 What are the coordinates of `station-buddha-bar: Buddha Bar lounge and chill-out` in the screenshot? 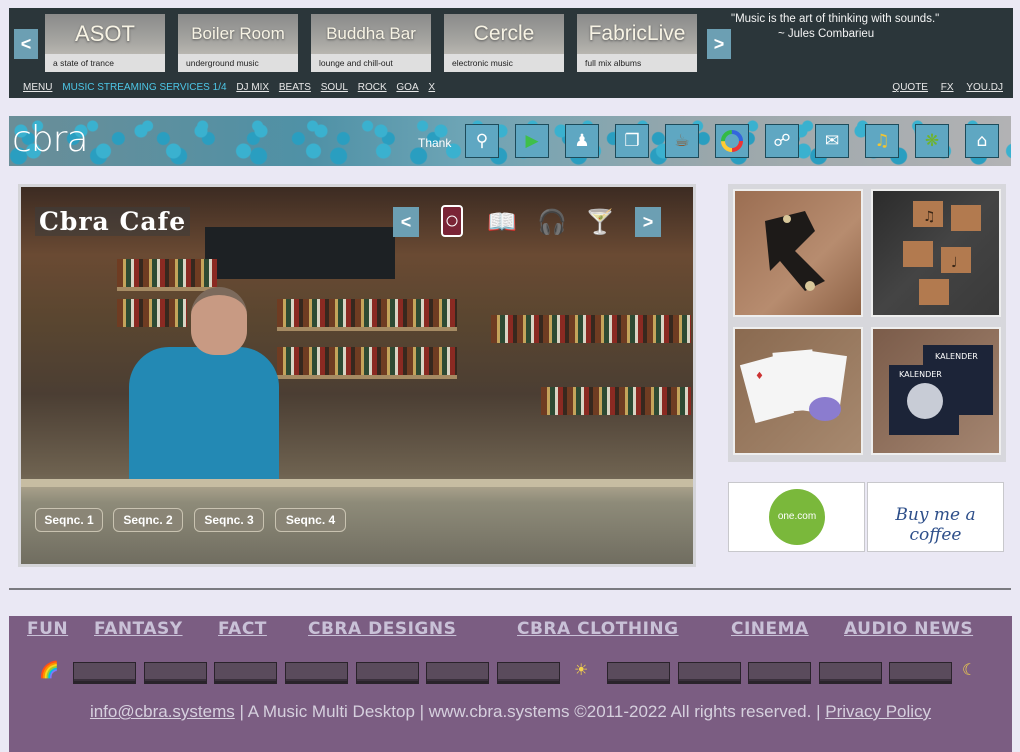 It's located at (371, 43).